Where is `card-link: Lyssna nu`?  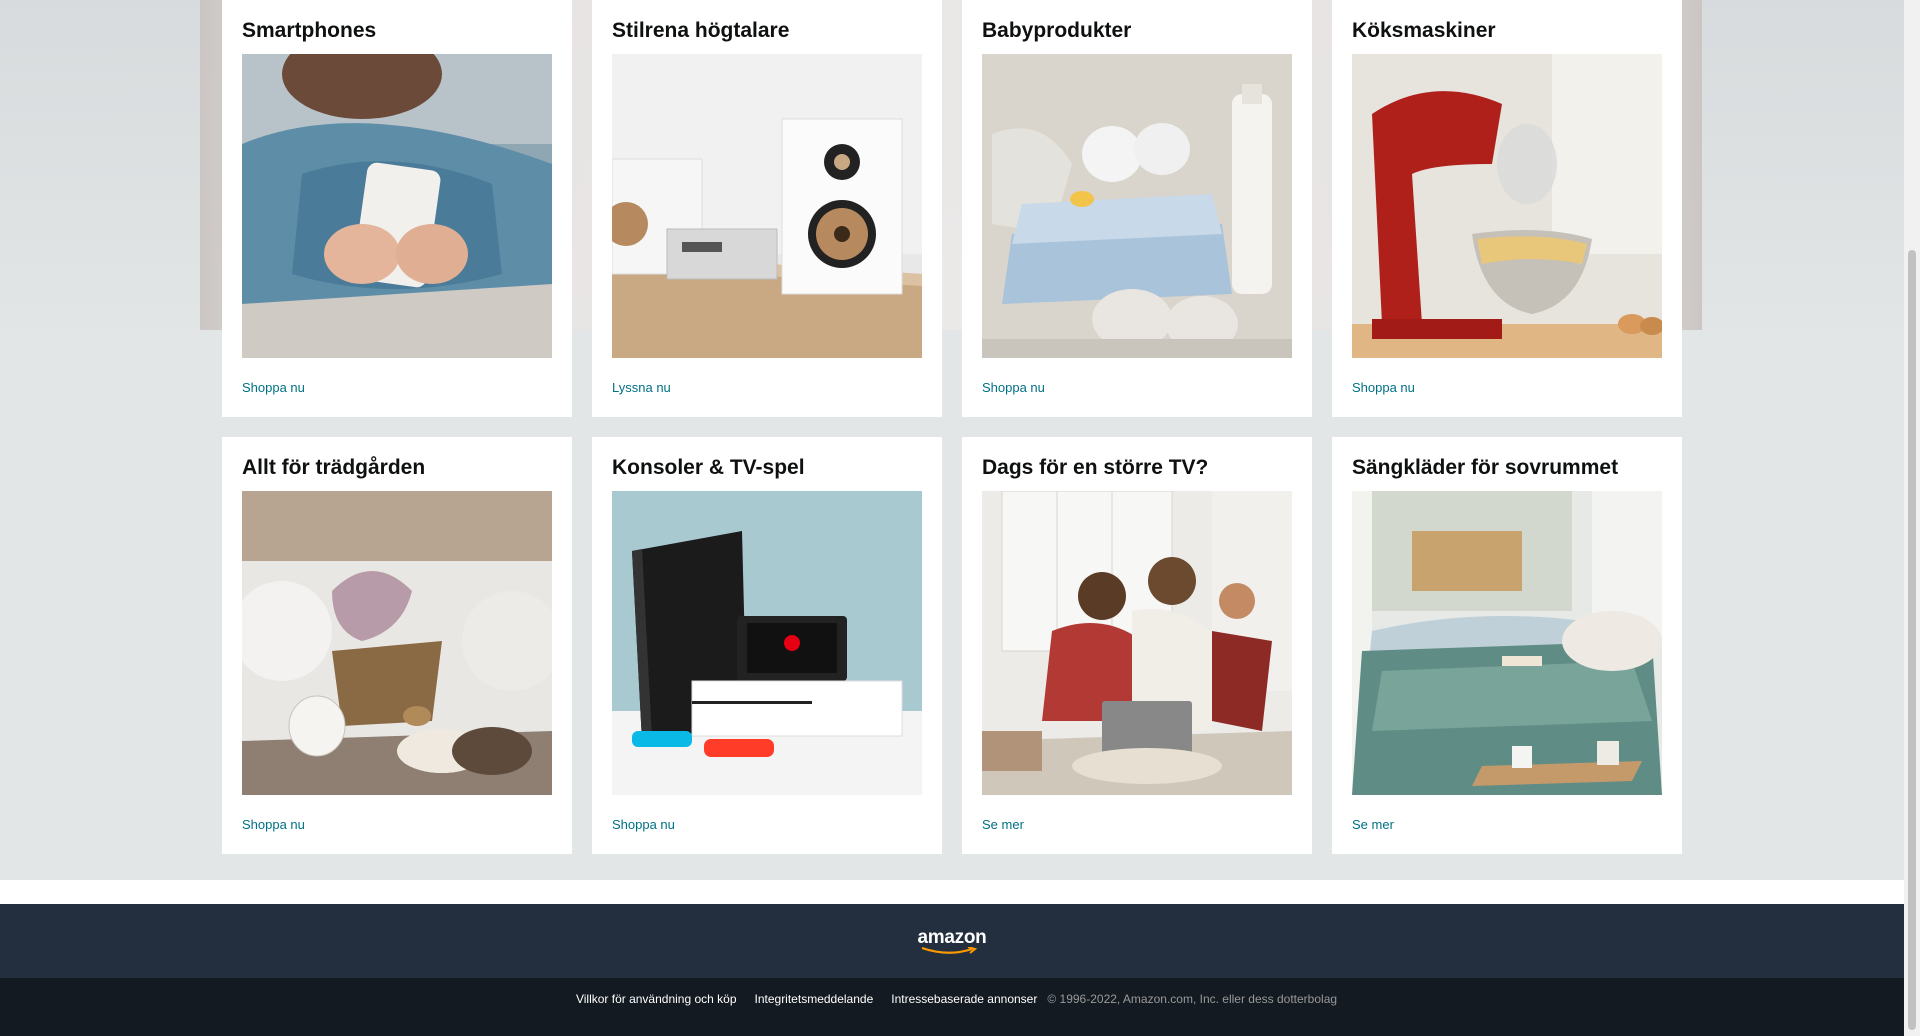
card-link: Lyssna nu is located at coordinates (641, 387).